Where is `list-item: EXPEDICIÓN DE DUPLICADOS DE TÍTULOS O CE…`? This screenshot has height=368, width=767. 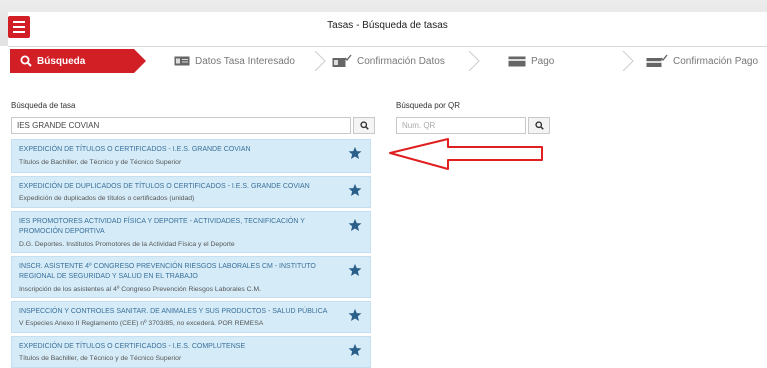
list-item: EXPEDICIÓN DE DUPLICADOS DE TÍTULOS O CE… is located at coordinates (191, 192).